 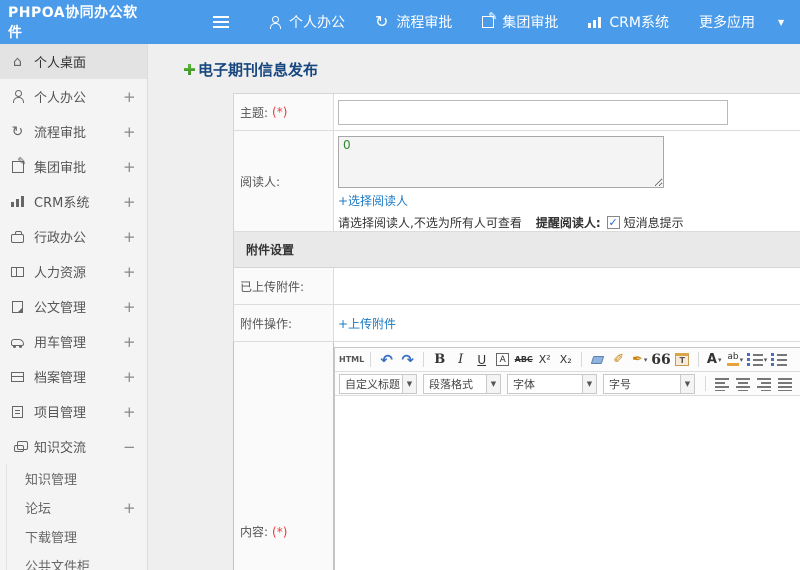 What do you see at coordinates (595, 22) in the screenshot?
I see `bar-chart-icon` at bounding box center [595, 22].